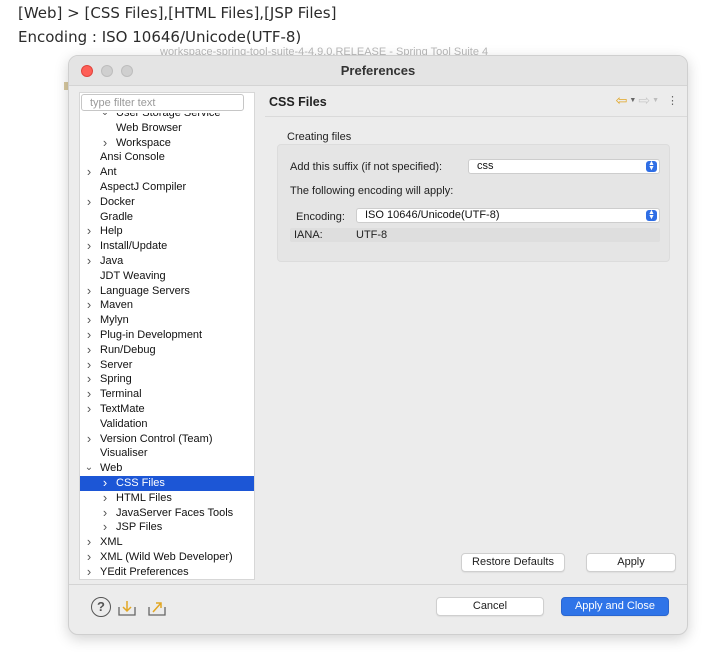  What do you see at coordinates (167, 261) in the screenshot?
I see `tree-item: › Java` at bounding box center [167, 261].